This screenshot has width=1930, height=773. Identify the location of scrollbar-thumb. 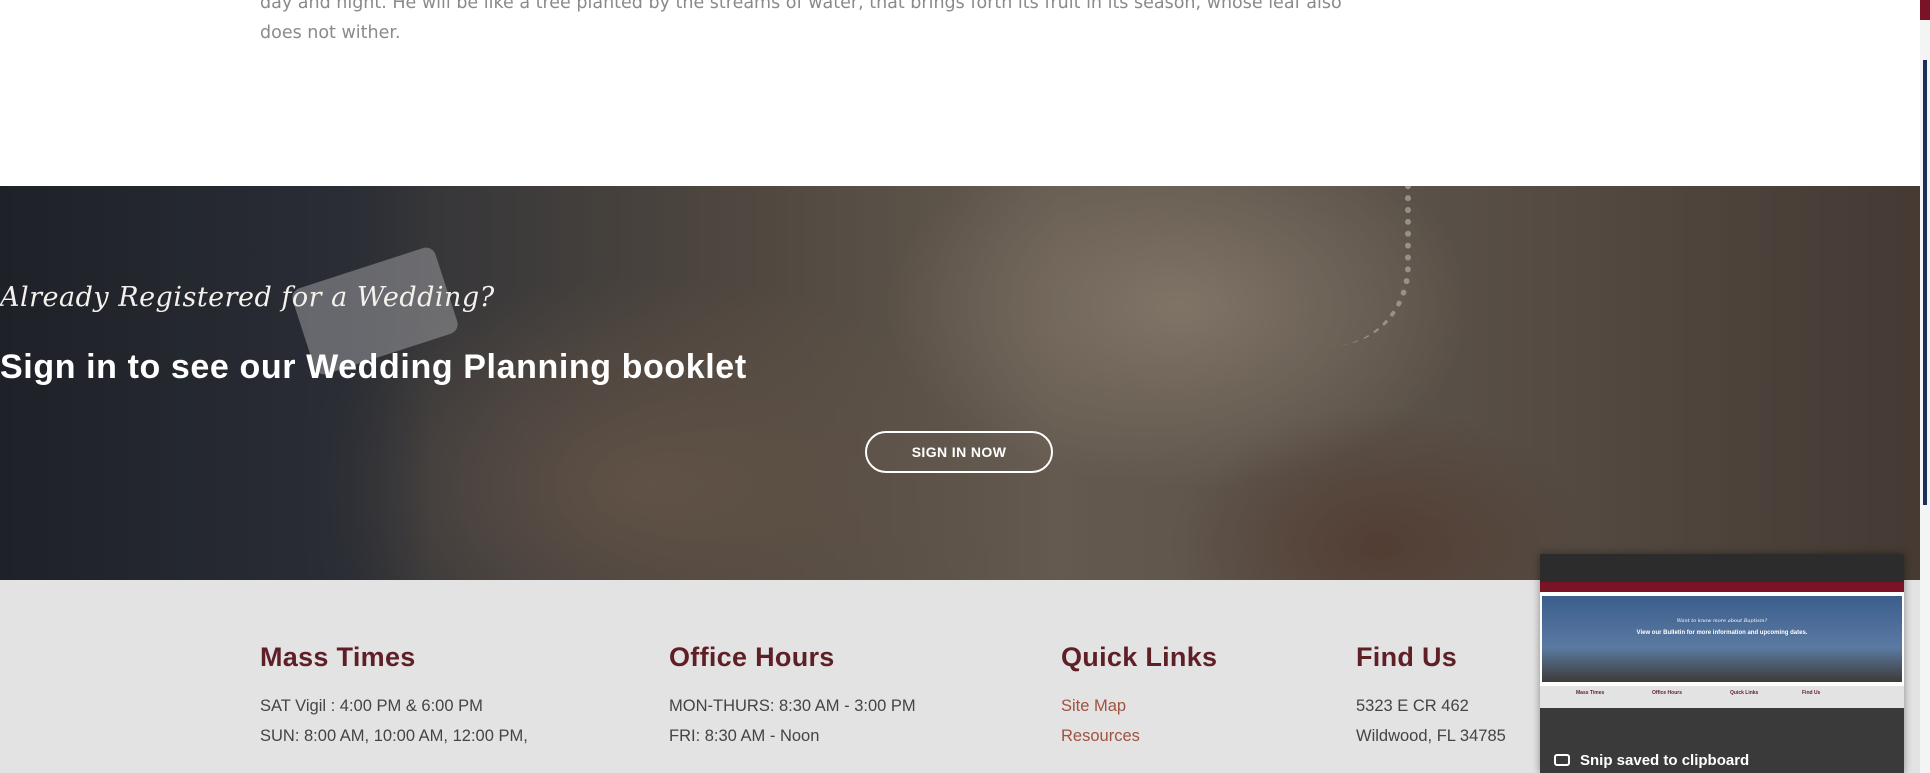
(1925, 282).